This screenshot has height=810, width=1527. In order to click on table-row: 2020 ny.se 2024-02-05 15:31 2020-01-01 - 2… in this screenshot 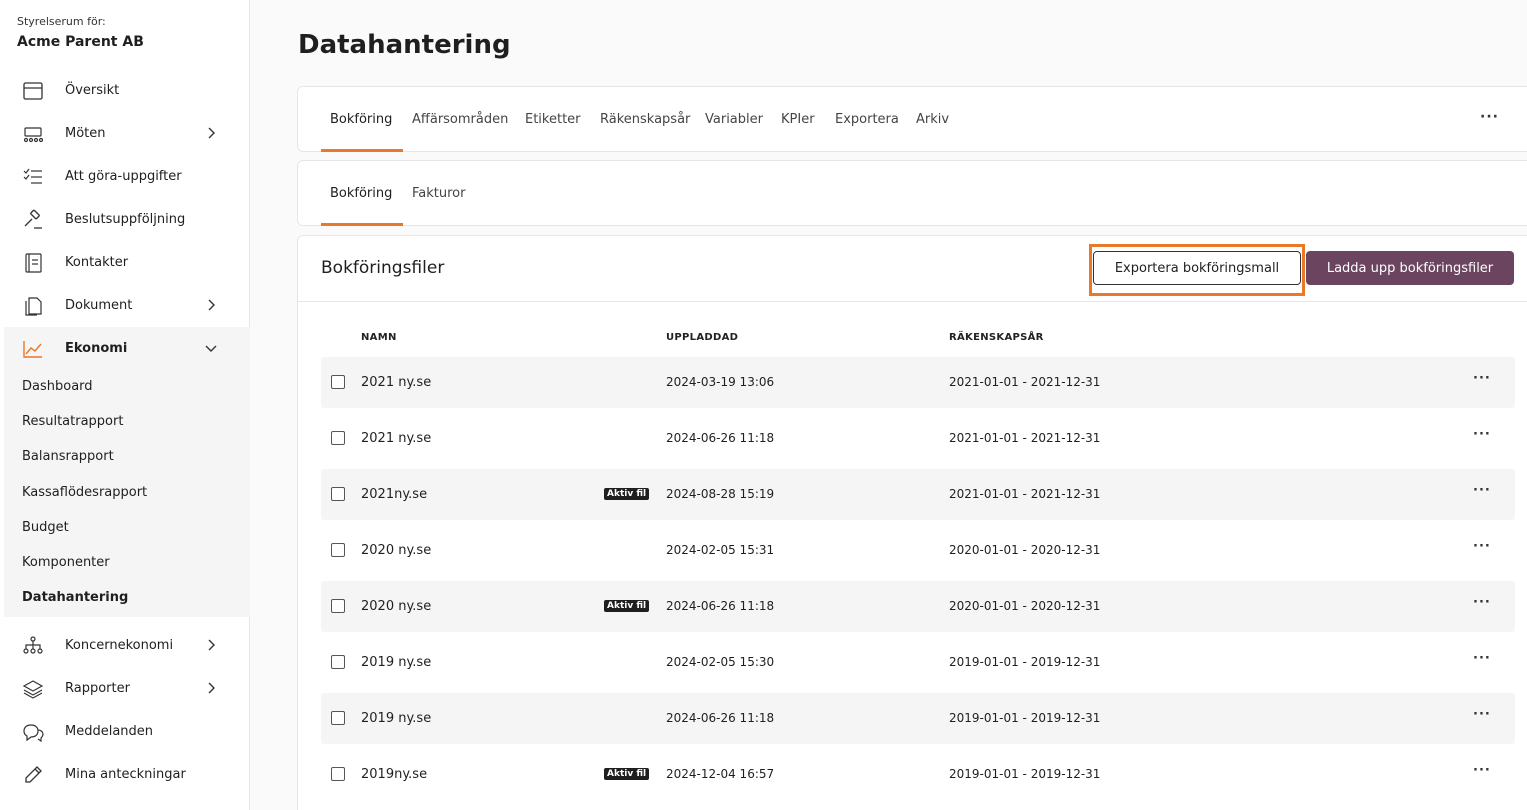, I will do `click(918, 550)`.